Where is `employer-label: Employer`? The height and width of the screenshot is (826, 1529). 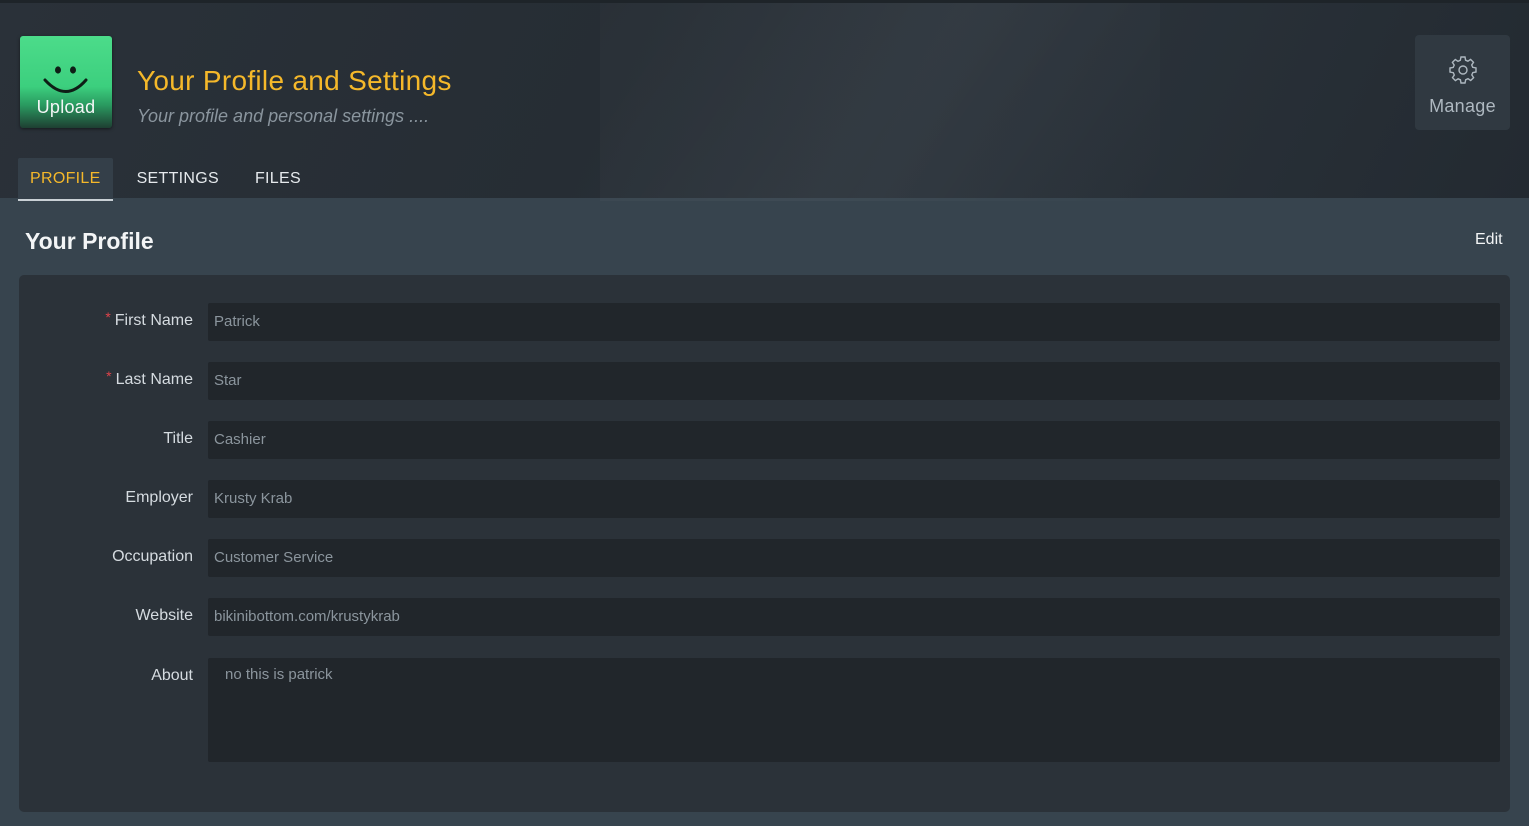
employer-label: Employer is located at coordinates (159, 497).